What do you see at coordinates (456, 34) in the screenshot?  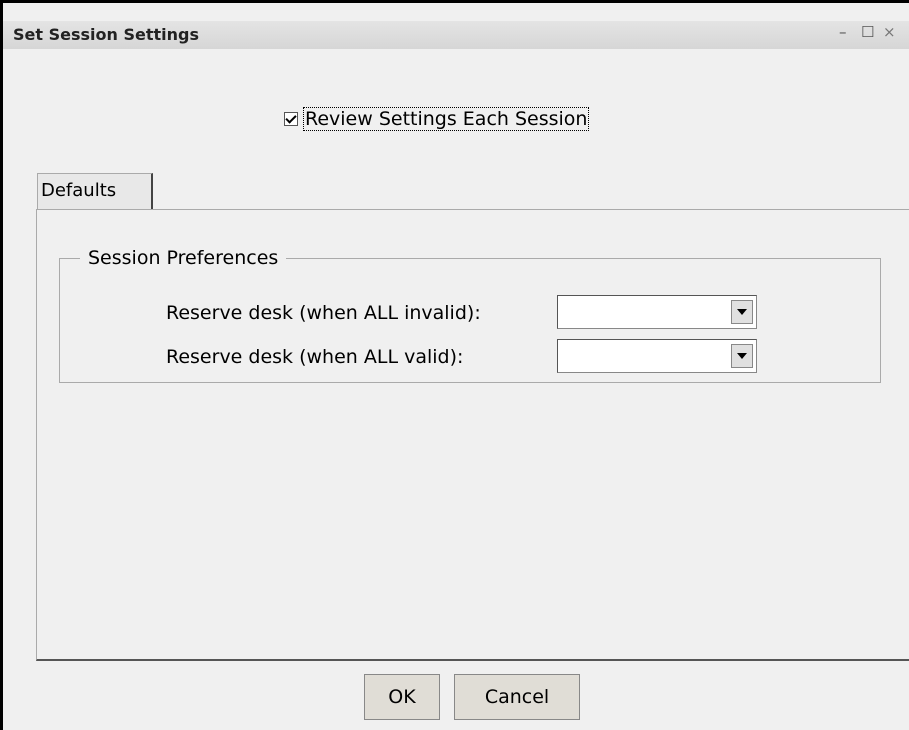 I see `title-bar: Set Session Settings – ☐ ×` at bounding box center [456, 34].